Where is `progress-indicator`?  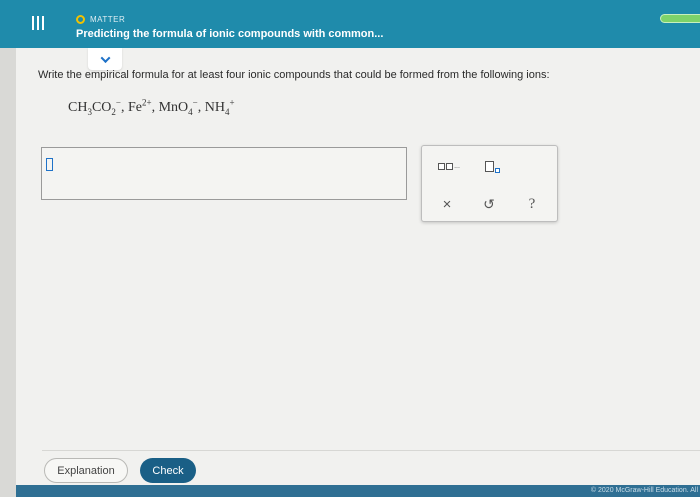 progress-indicator is located at coordinates (680, 18).